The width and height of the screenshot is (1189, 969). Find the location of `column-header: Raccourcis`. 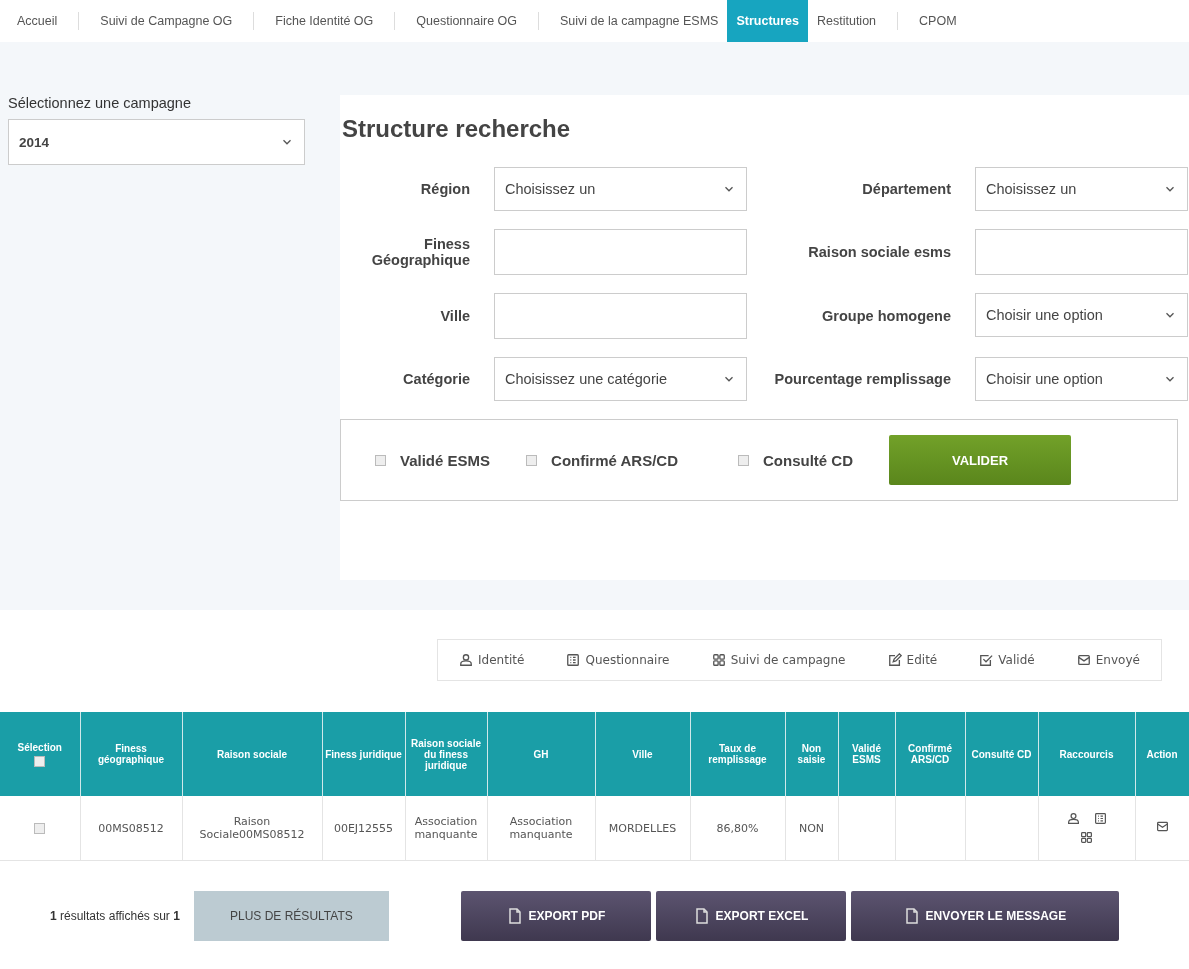

column-header: Raccourcis is located at coordinates (1086, 754).